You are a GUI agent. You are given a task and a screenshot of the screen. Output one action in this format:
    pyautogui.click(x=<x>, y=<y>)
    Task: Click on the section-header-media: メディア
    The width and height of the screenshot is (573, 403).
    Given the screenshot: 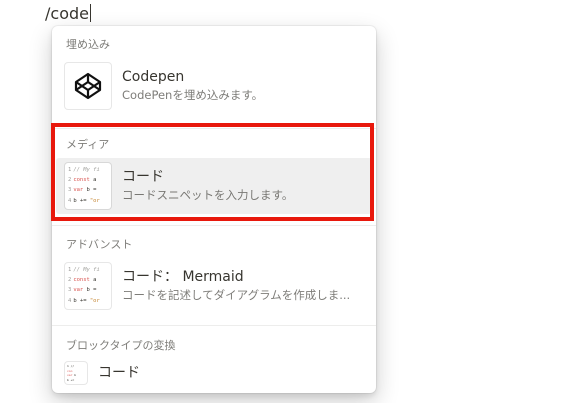 What is the action you would take?
    pyautogui.click(x=88, y=144)
    